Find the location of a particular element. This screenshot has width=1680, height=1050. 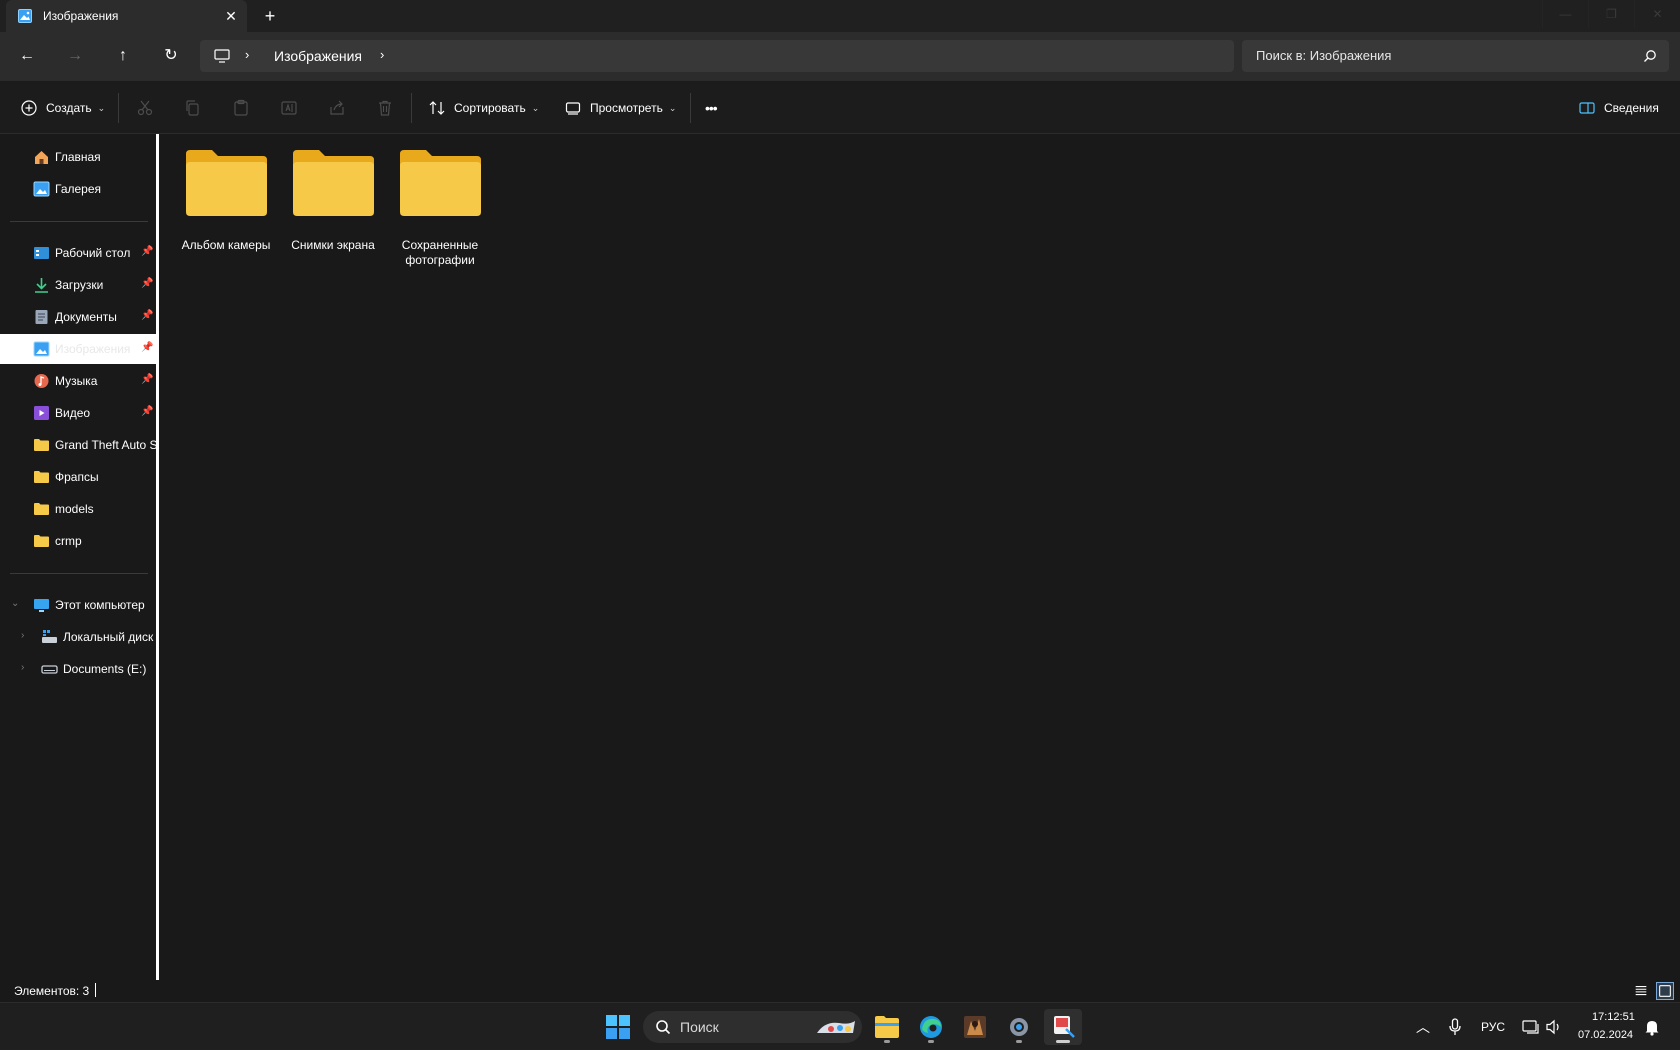

search-box: Поиск в: Изображения is located at coordinates (1455, 56).